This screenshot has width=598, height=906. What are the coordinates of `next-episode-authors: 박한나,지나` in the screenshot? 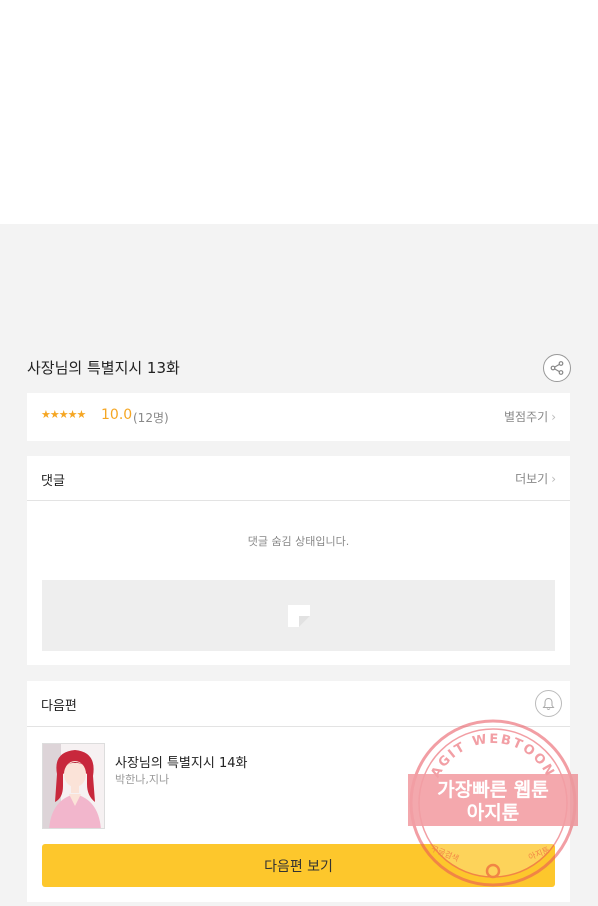 It's located at (142, 779).